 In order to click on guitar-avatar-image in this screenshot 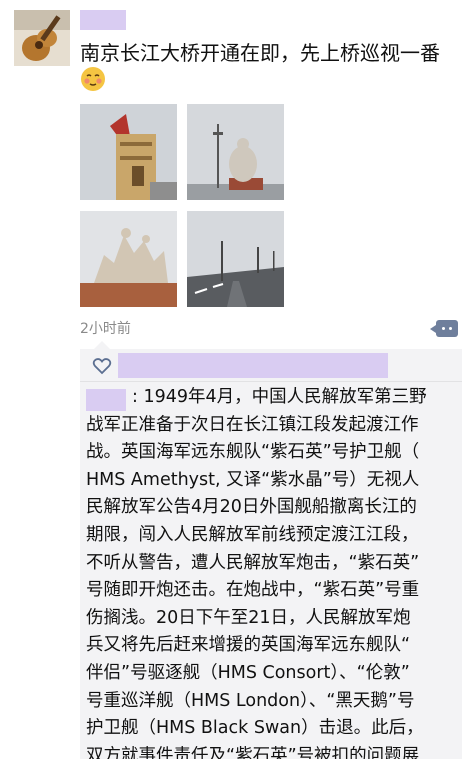, I will do `click(42, 38)`.